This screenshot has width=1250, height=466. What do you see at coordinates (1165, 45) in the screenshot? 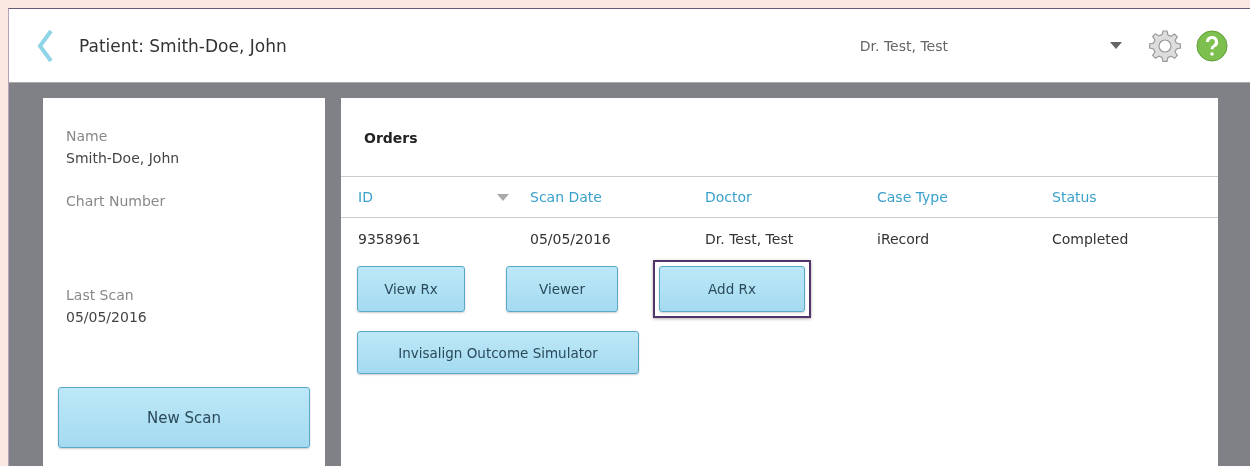
I see `settings-icon` at bounding box center [1165, 45].